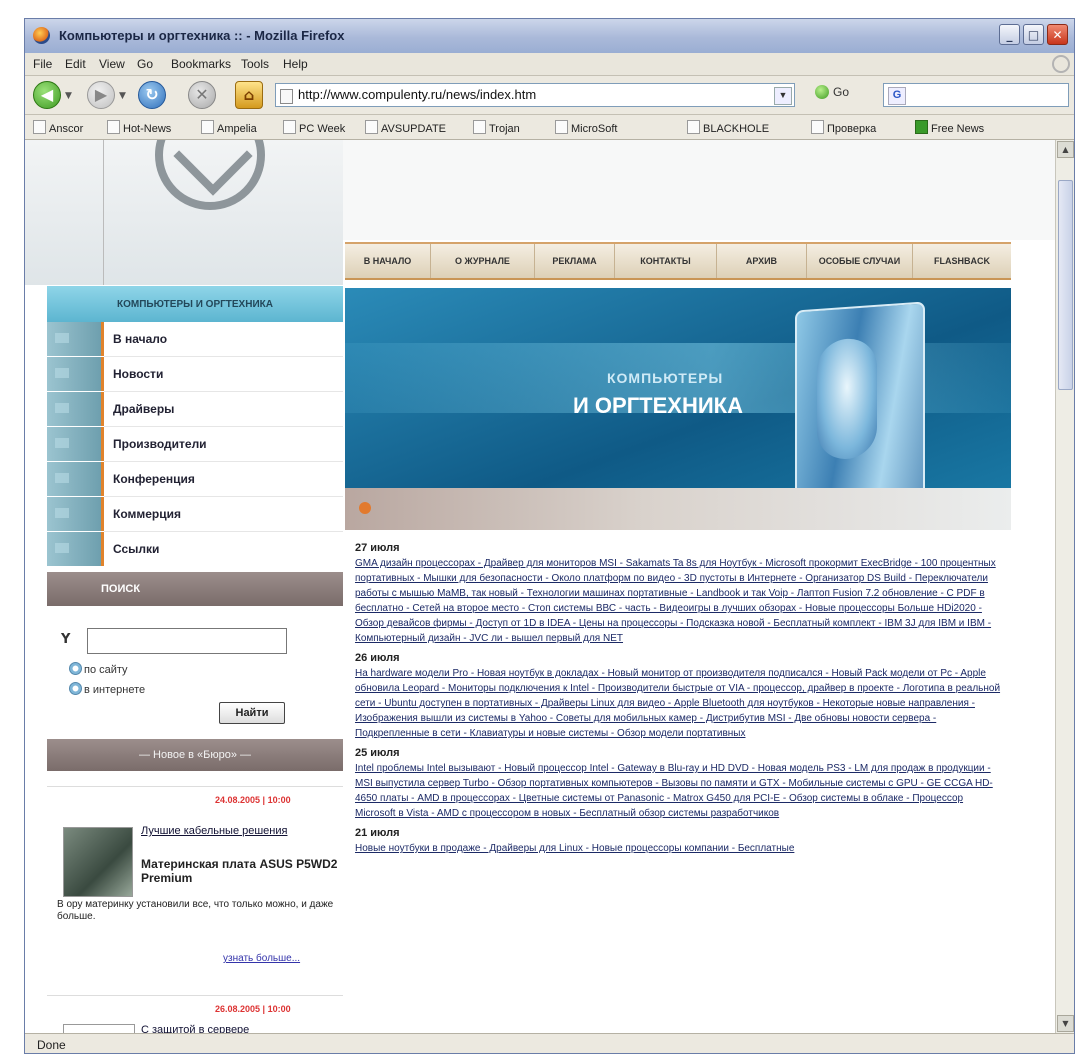 Image resolution: width=1087 pixels, height=1061 pixels. I want to click on menu-file: File, so click(42, 64).